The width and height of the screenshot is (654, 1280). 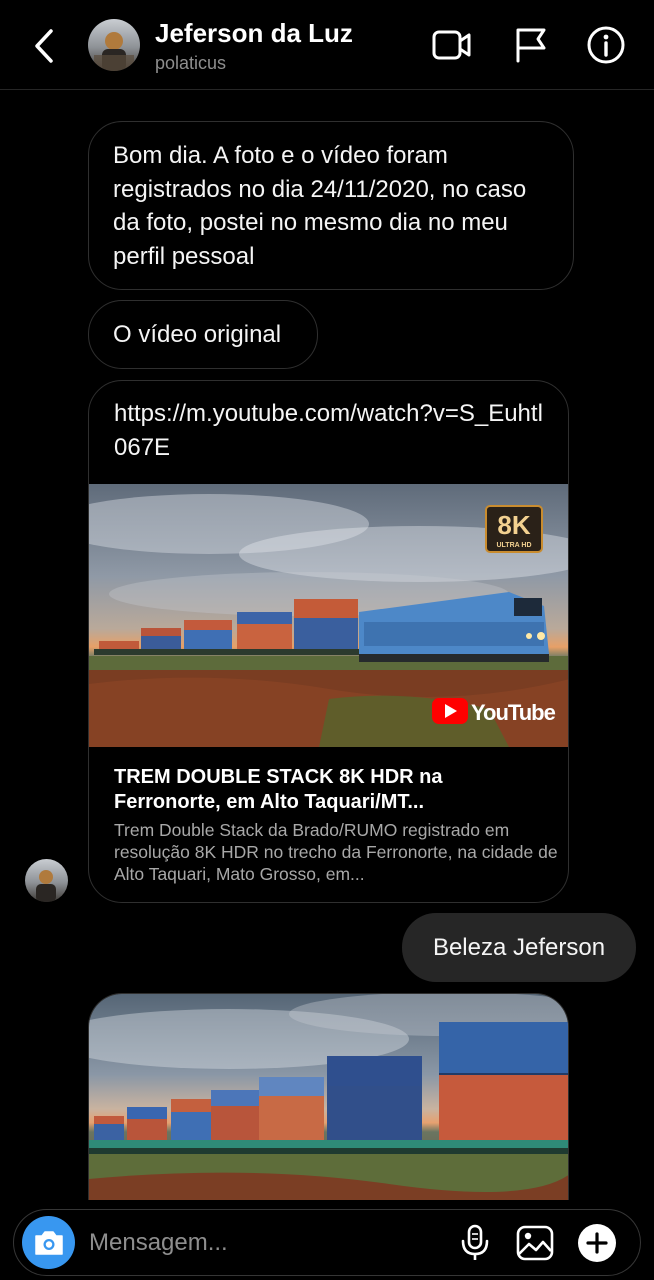 I want to click on photo-message, so click(x=328, y=1108).